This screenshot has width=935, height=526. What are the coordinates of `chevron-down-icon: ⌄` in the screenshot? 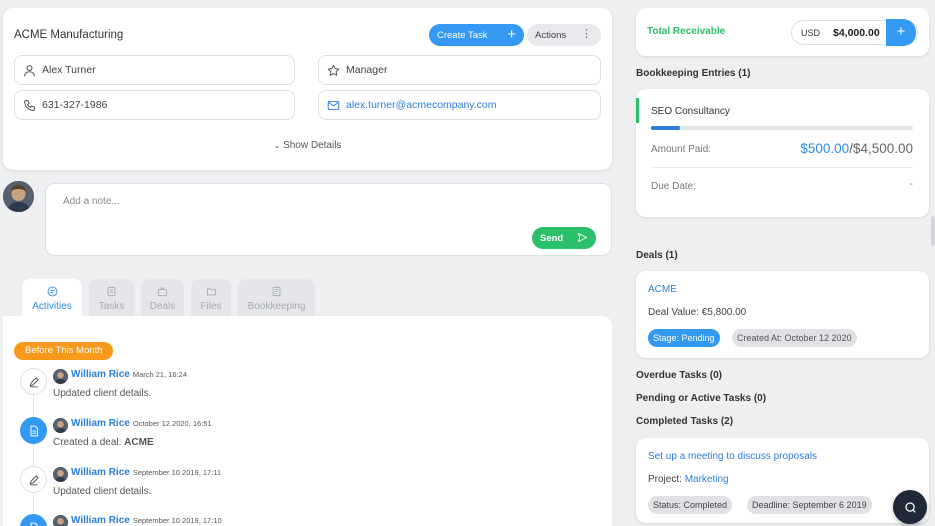 It's located at (277, 145).